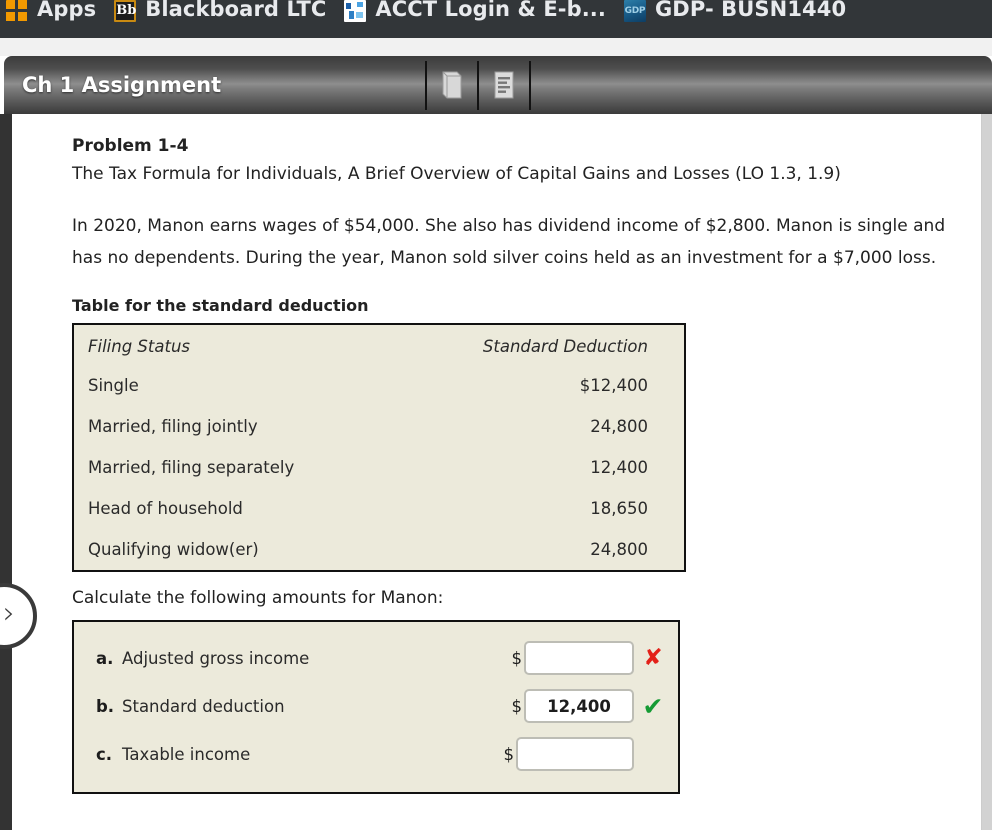 This screenshot has height=830, width=992. Describe the element at coordinates (379, 426) in the screenshot. I see `table-row: Married, filing jointly 24,800` at that location.